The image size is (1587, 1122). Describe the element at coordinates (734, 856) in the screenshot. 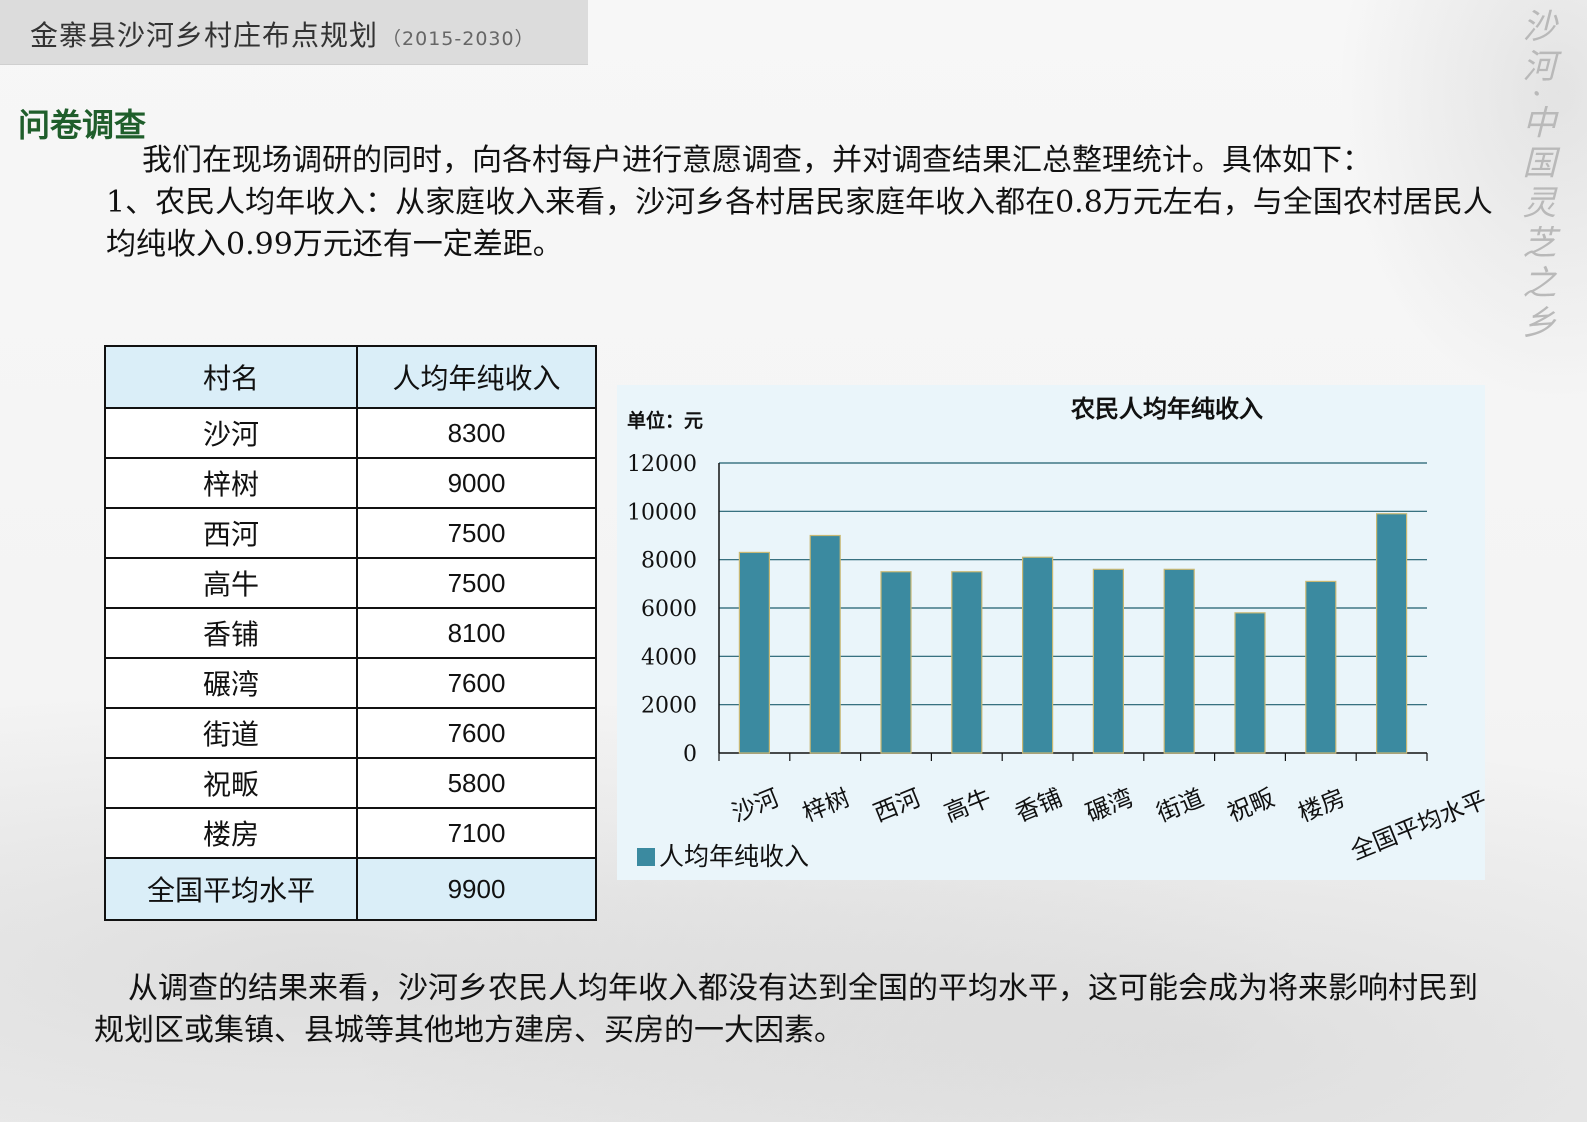

I see `chart-legend-label: 人均年纯收入` at that location.